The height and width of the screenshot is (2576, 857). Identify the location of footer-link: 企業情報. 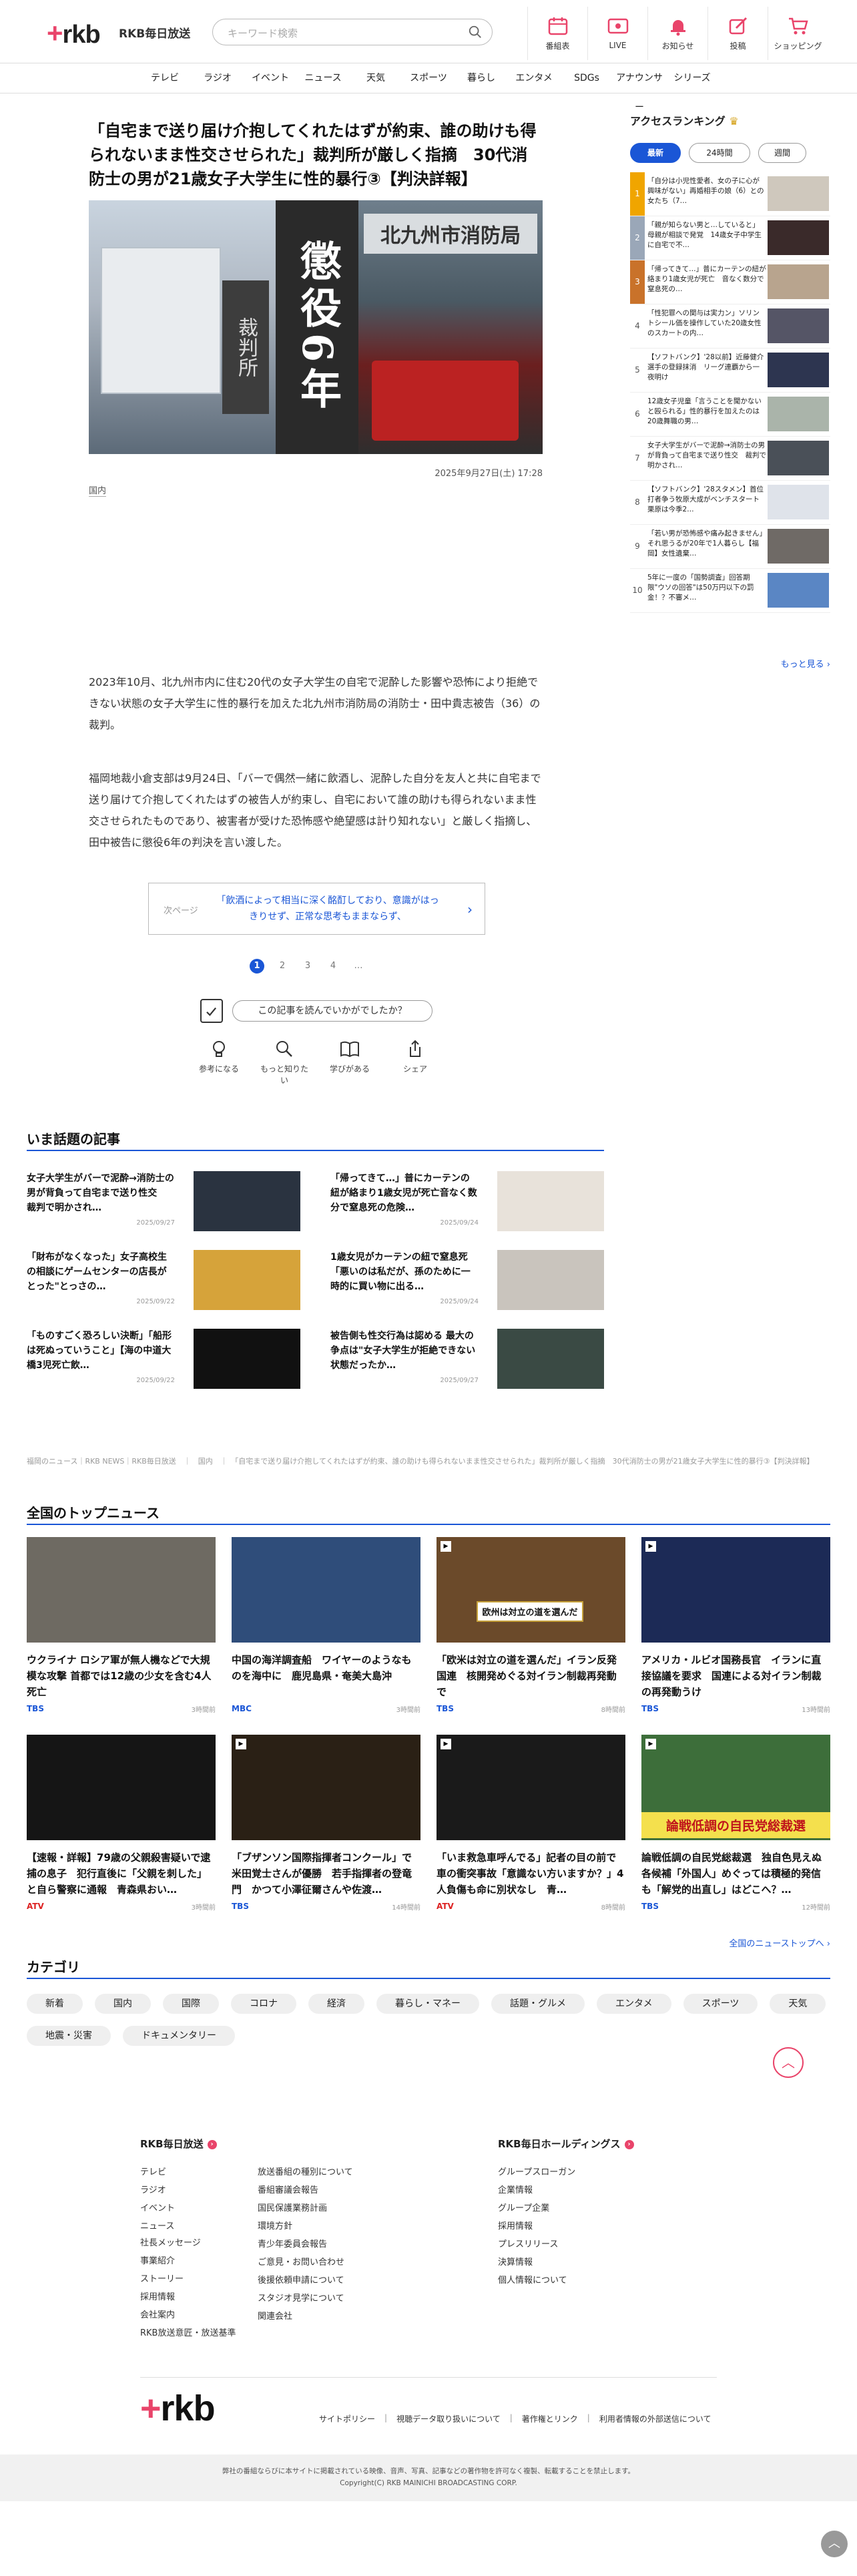
(536, 2190).